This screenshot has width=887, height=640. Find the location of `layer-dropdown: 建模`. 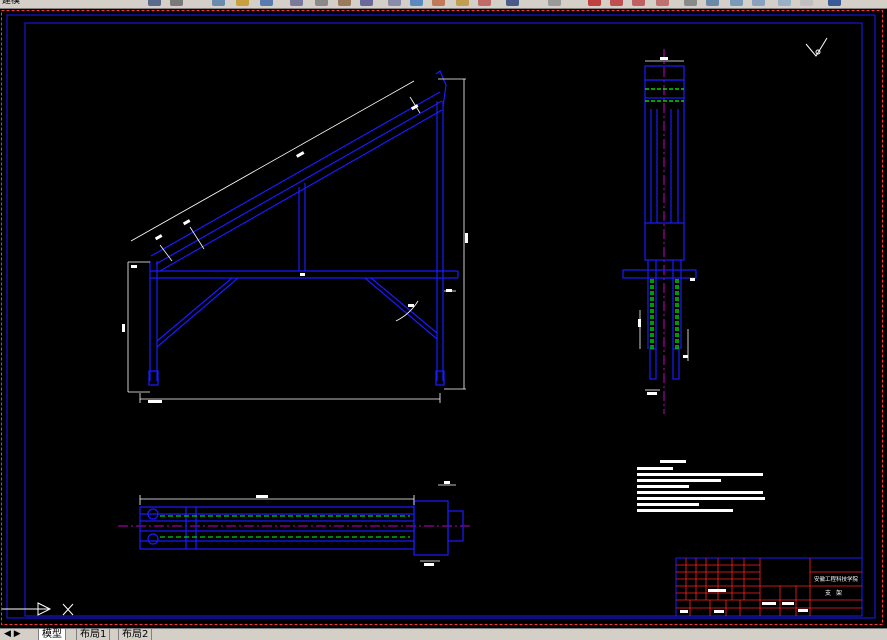

layer-dropdown: 建模 is located at coordinates (11, 3).